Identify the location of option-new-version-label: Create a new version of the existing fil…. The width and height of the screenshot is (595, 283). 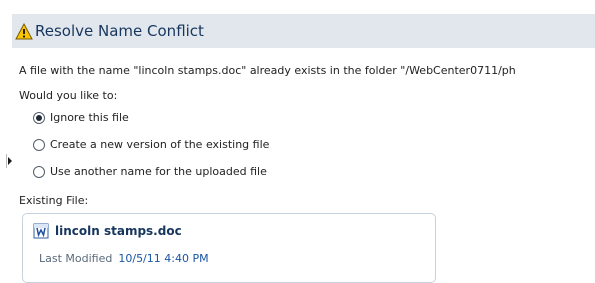
(160, 144).